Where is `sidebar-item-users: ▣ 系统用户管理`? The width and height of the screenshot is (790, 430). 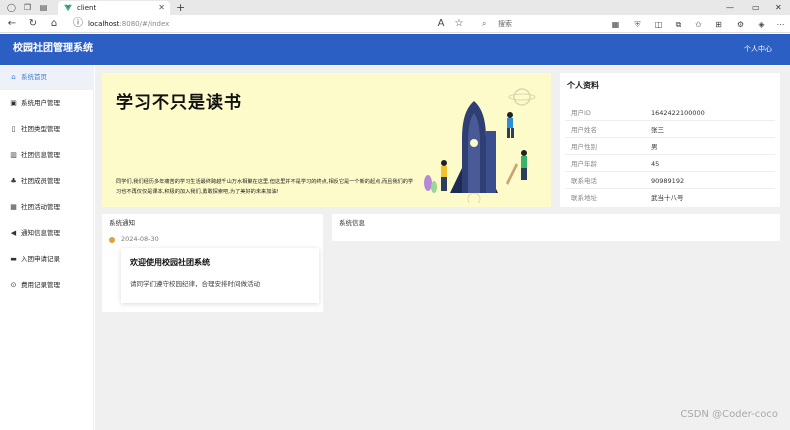 sidebar-item-users: ▣ 系统用户管理 is located at coordinates (47, 104).